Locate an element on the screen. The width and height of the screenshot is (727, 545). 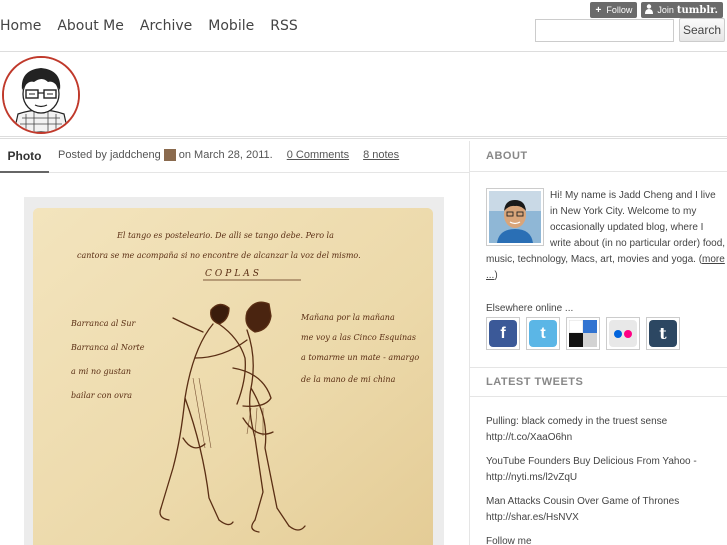
join-label: Join is located at coordinates (665, 10).